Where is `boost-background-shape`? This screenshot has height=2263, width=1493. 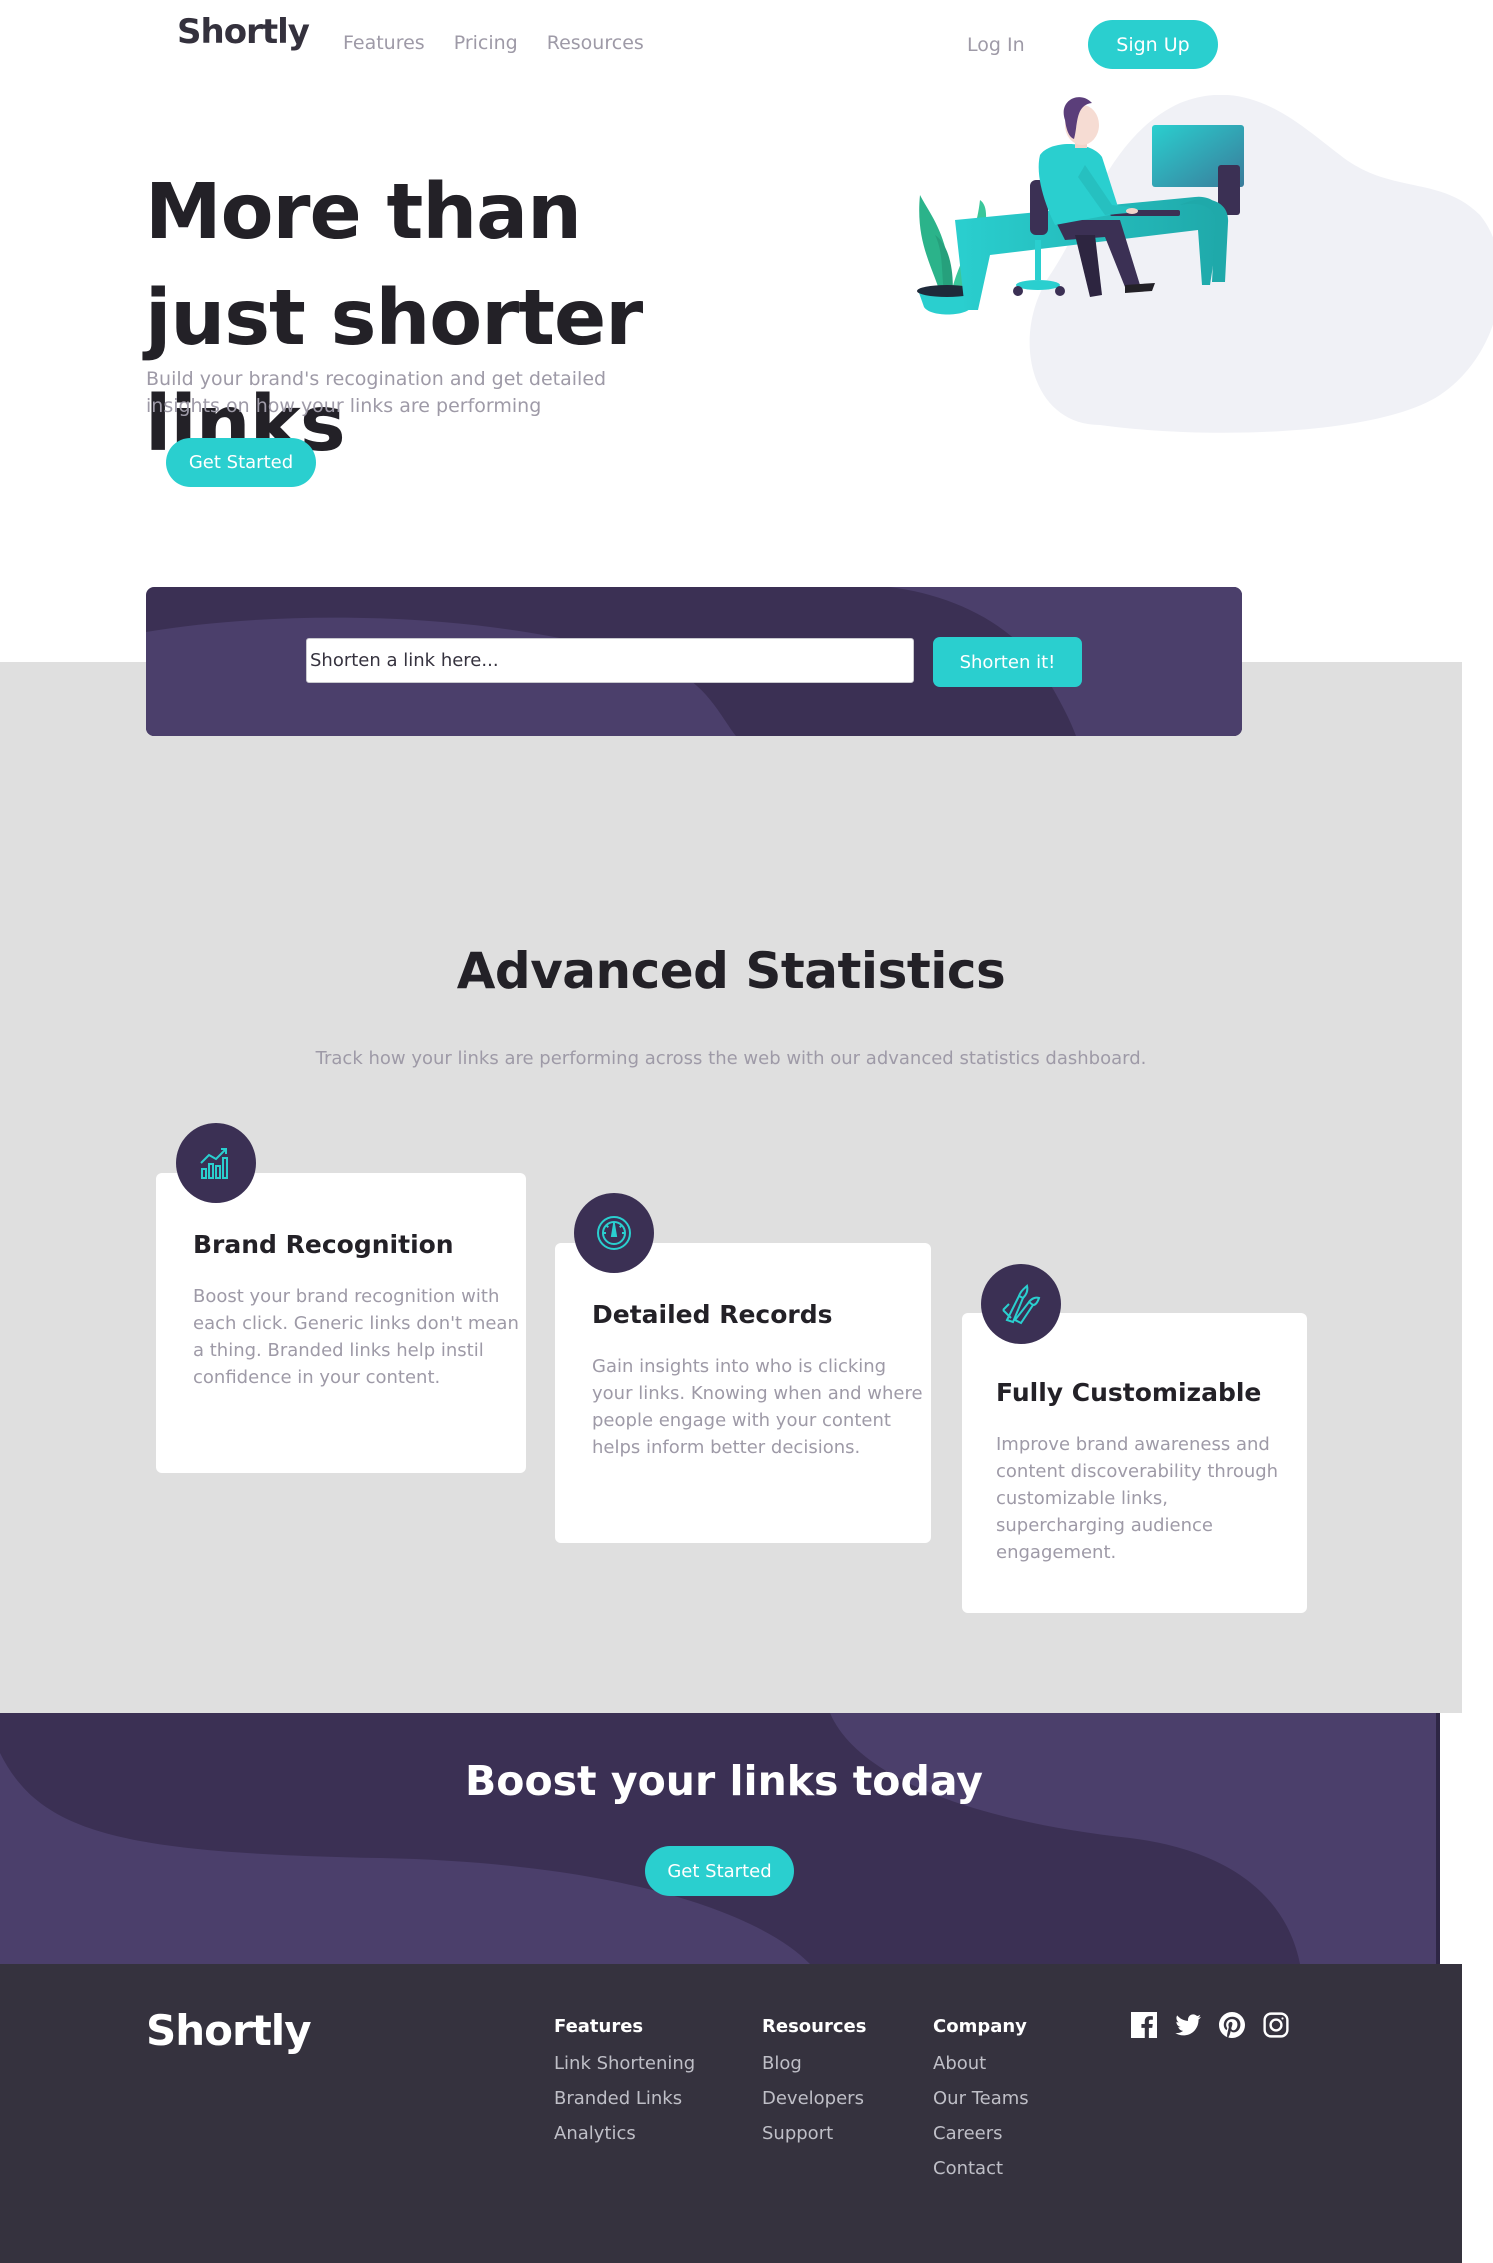
boost-background-shape is located at coordinates (720, 1838).